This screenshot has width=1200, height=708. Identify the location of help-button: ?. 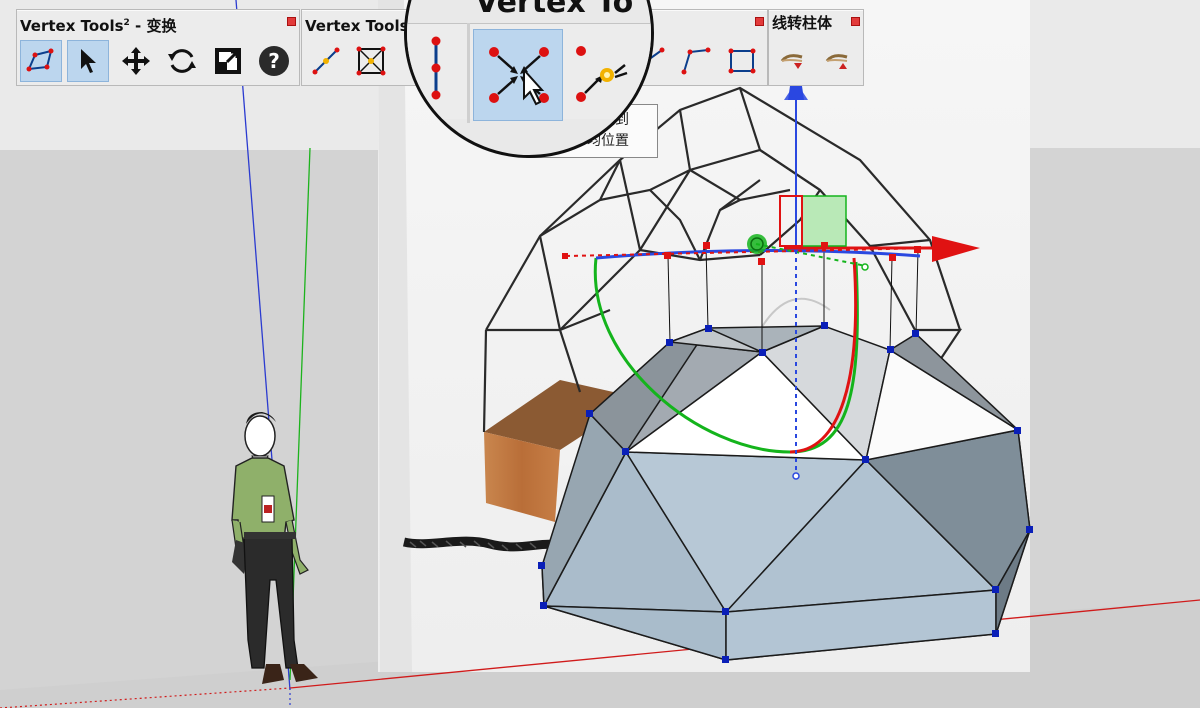
(274, 61).